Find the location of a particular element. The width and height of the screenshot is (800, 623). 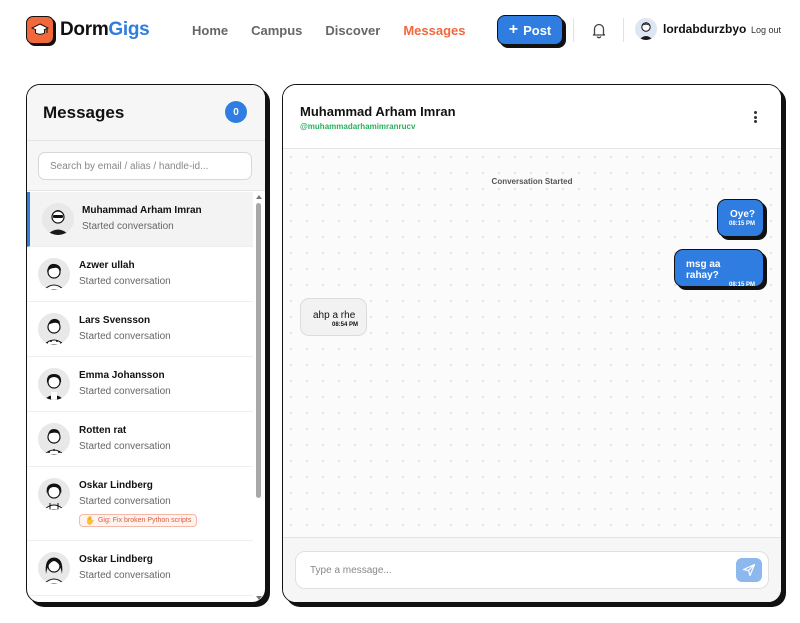

conversation-item: Lars Svensson Started conversation is located at coordinates (140, 329).